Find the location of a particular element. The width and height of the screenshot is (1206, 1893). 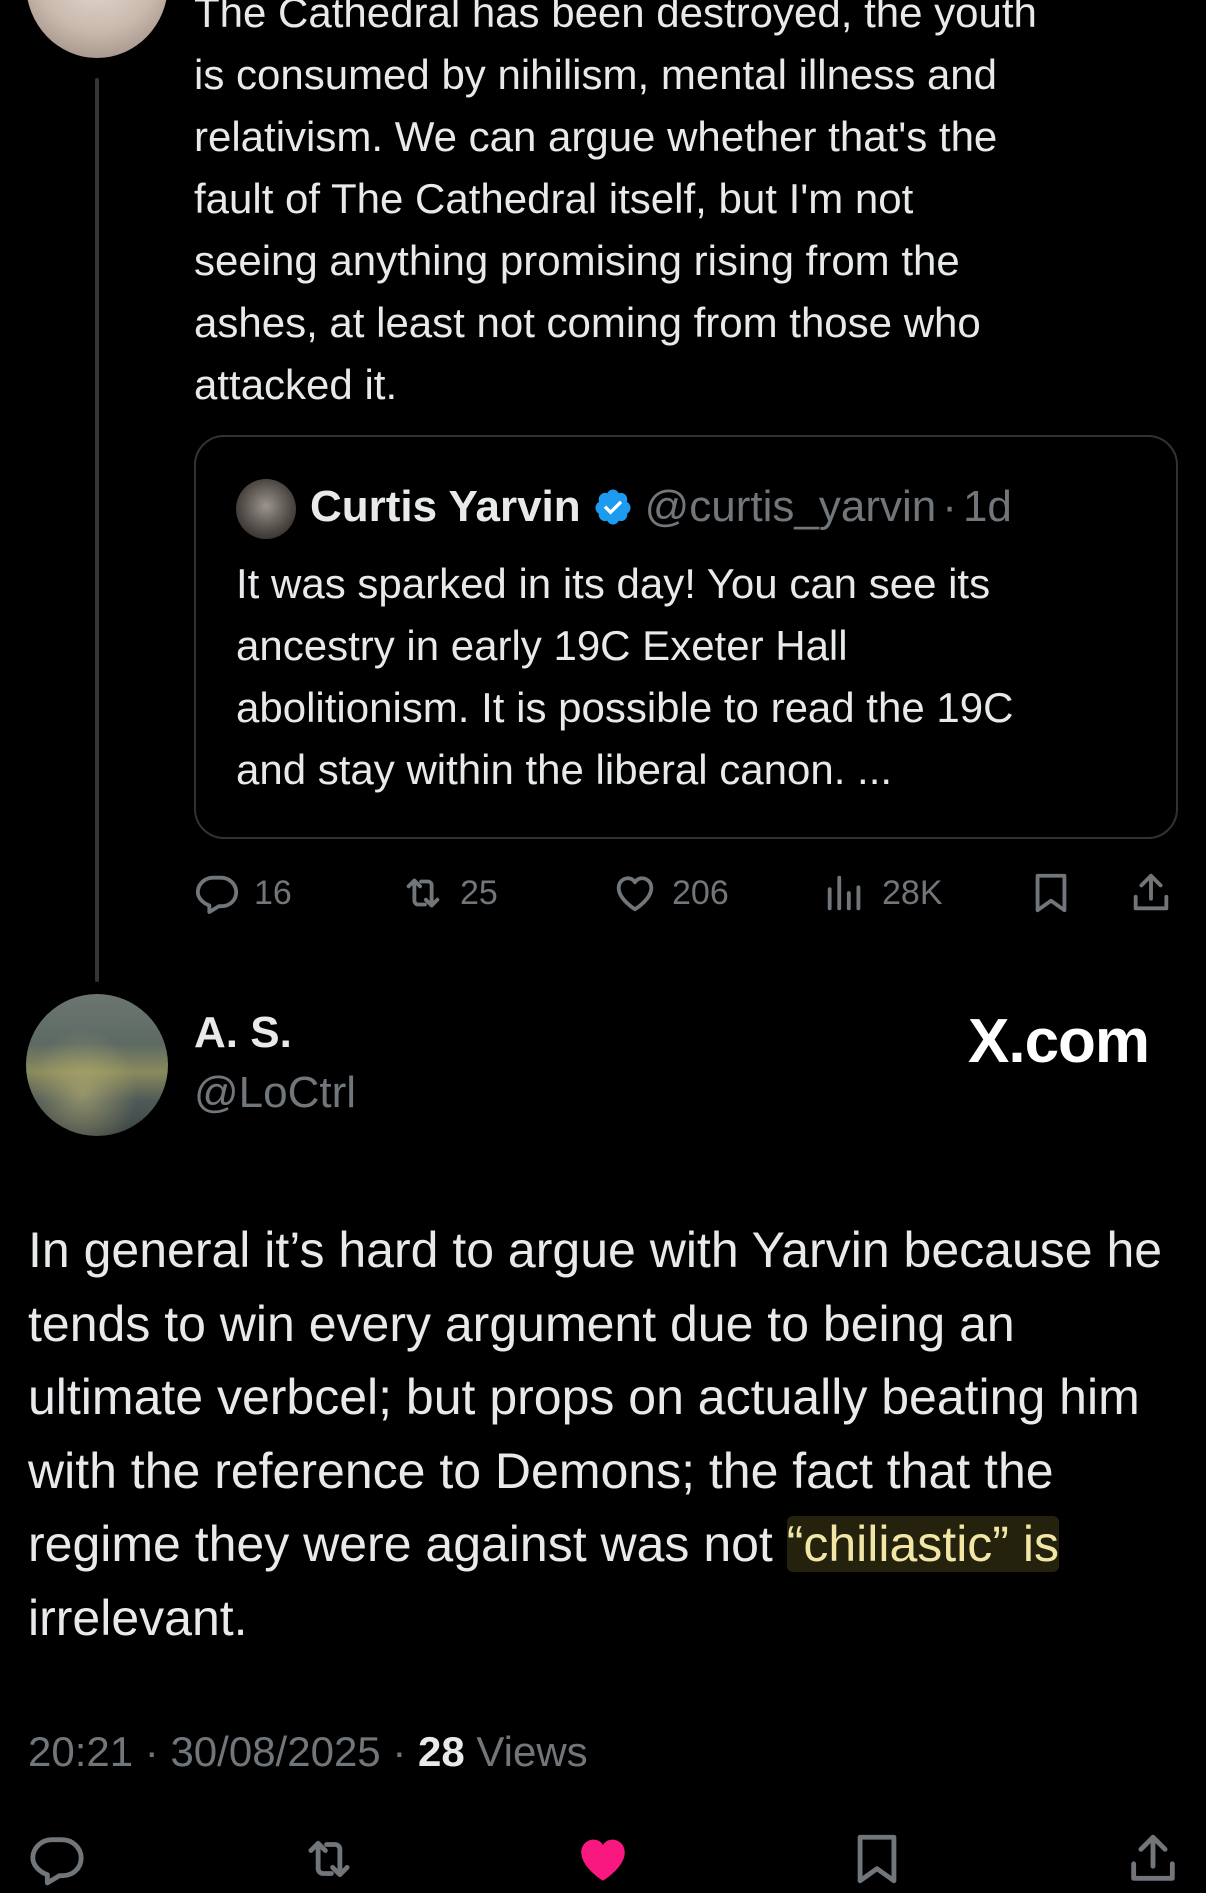

x-com-watermark: X.com is located at coordinates (1059, 1041).